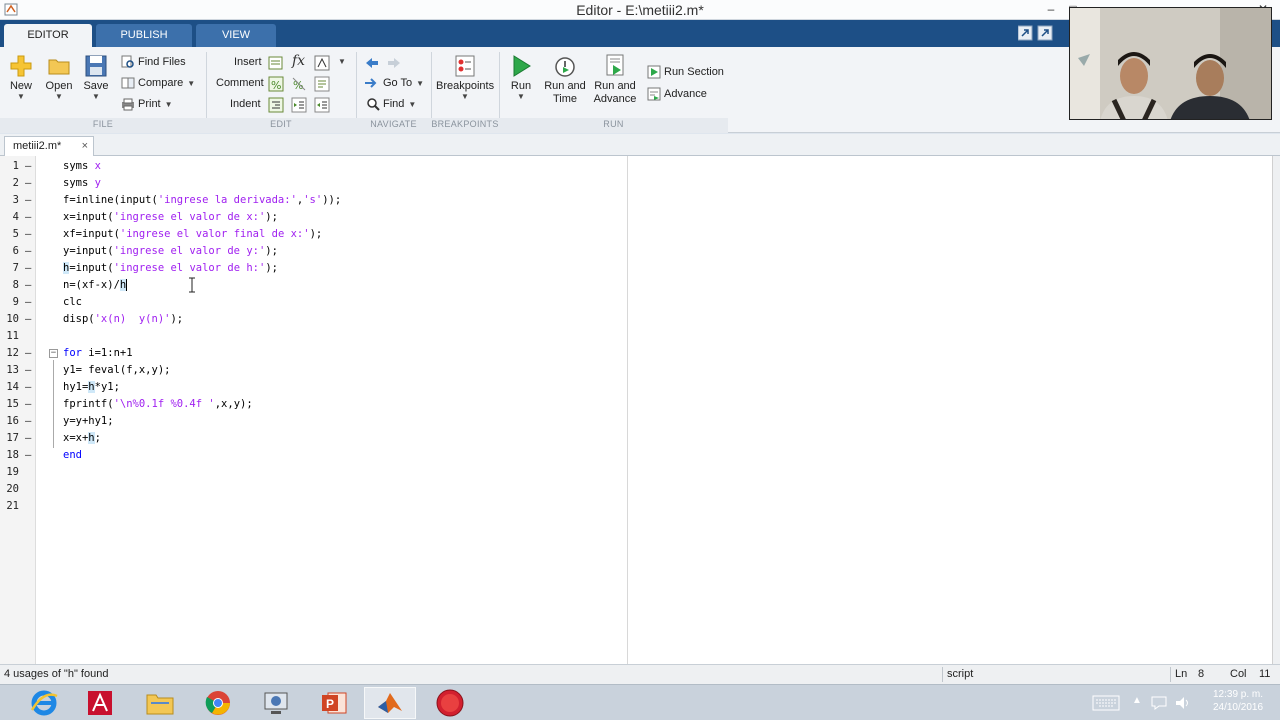 The width and height of the screenshot is (1280, 720). What do you see at coordinates (248, 62) in the screenshot?
I see `insert-button: Insert` at bounding box center [248, 62].